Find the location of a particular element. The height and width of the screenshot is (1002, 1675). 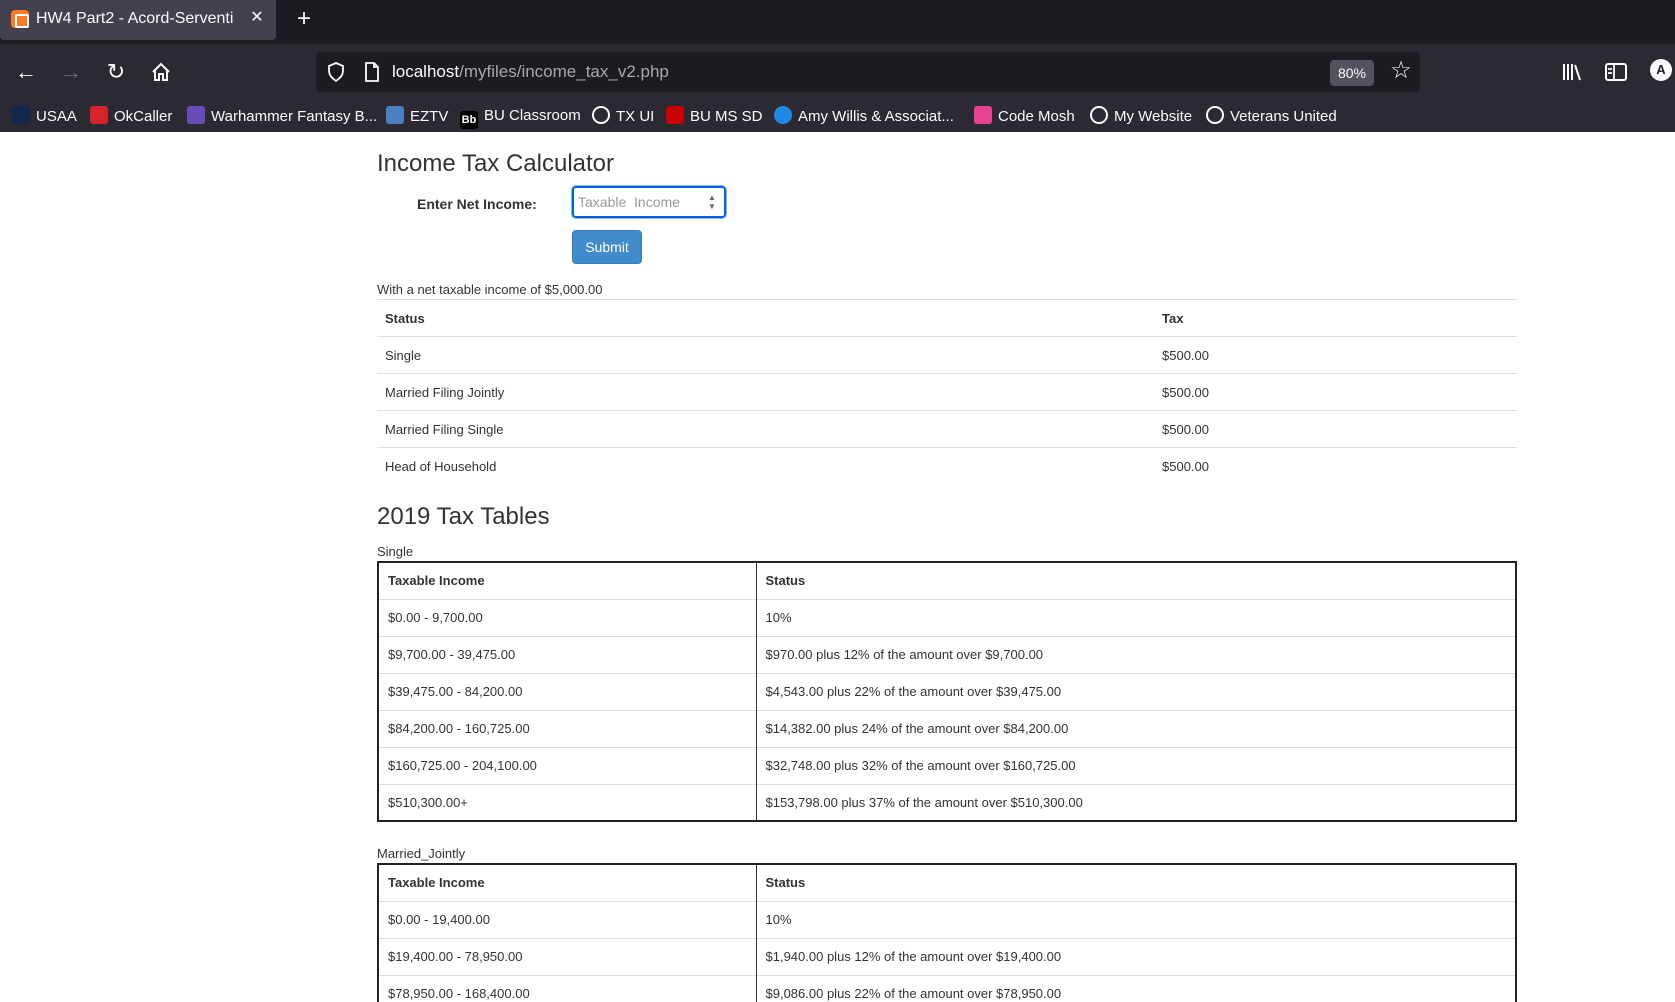

submit-button: Submit is located at coordinates (607, 247).